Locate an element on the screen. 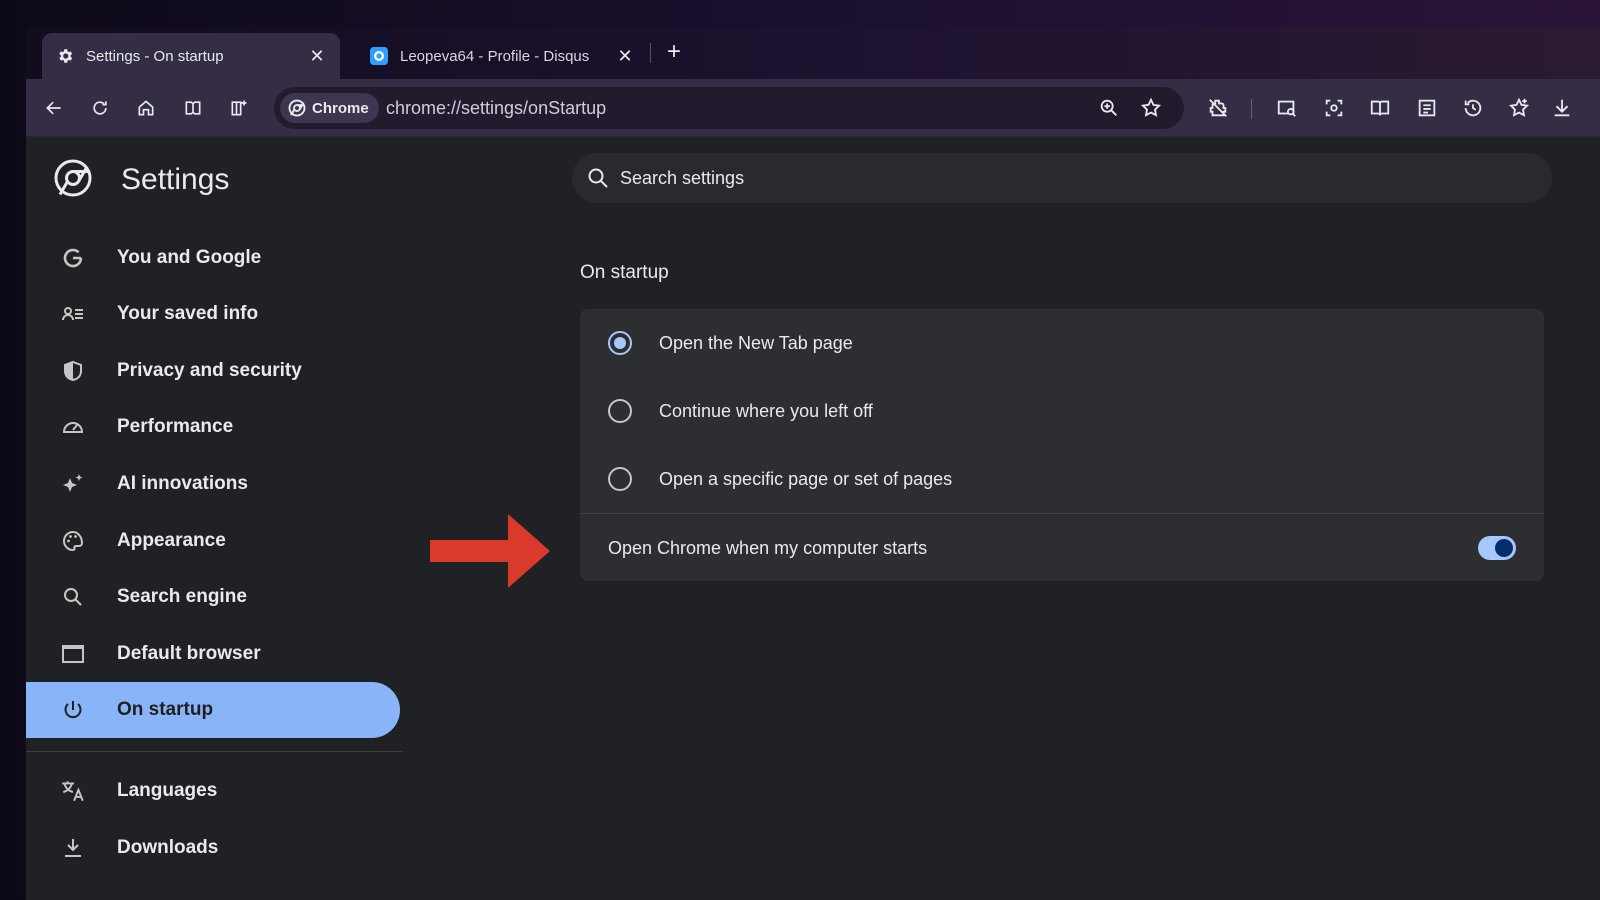 Image resolution: width=1600 pixels, height=900 pixels. gauge-icon is located at coordinates (73, 427).